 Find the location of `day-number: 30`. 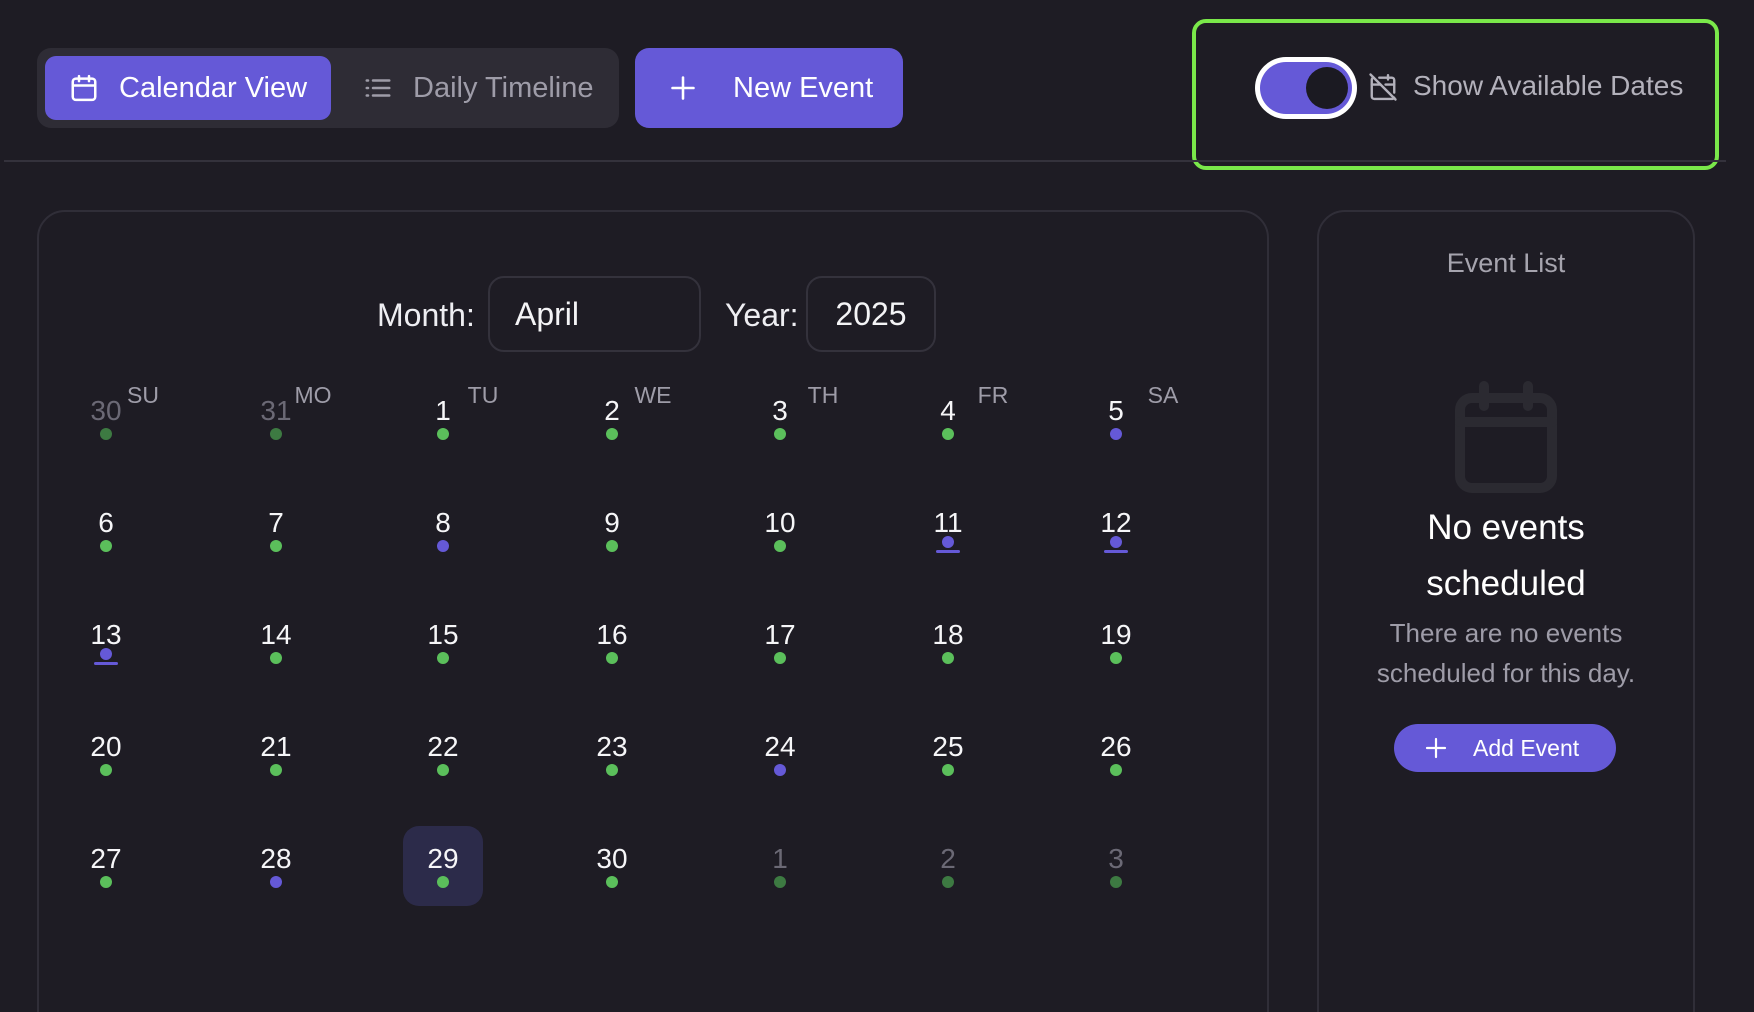

day-number: 30 is located at coordinates (612, 858).